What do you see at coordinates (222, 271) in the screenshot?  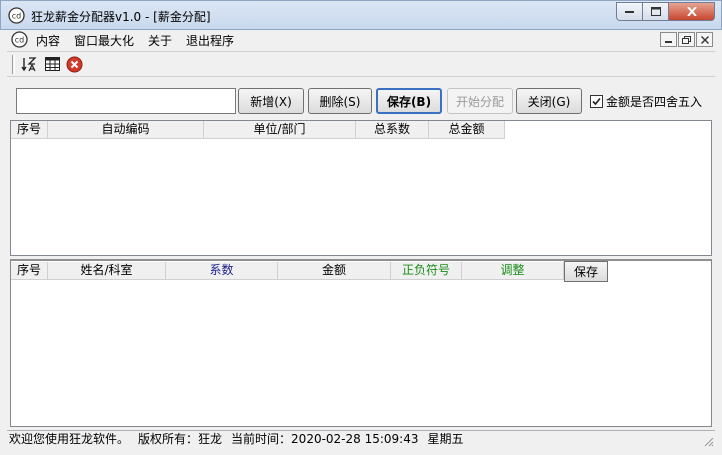 I see `column-header: 系数` at bounding box center [222, 271].